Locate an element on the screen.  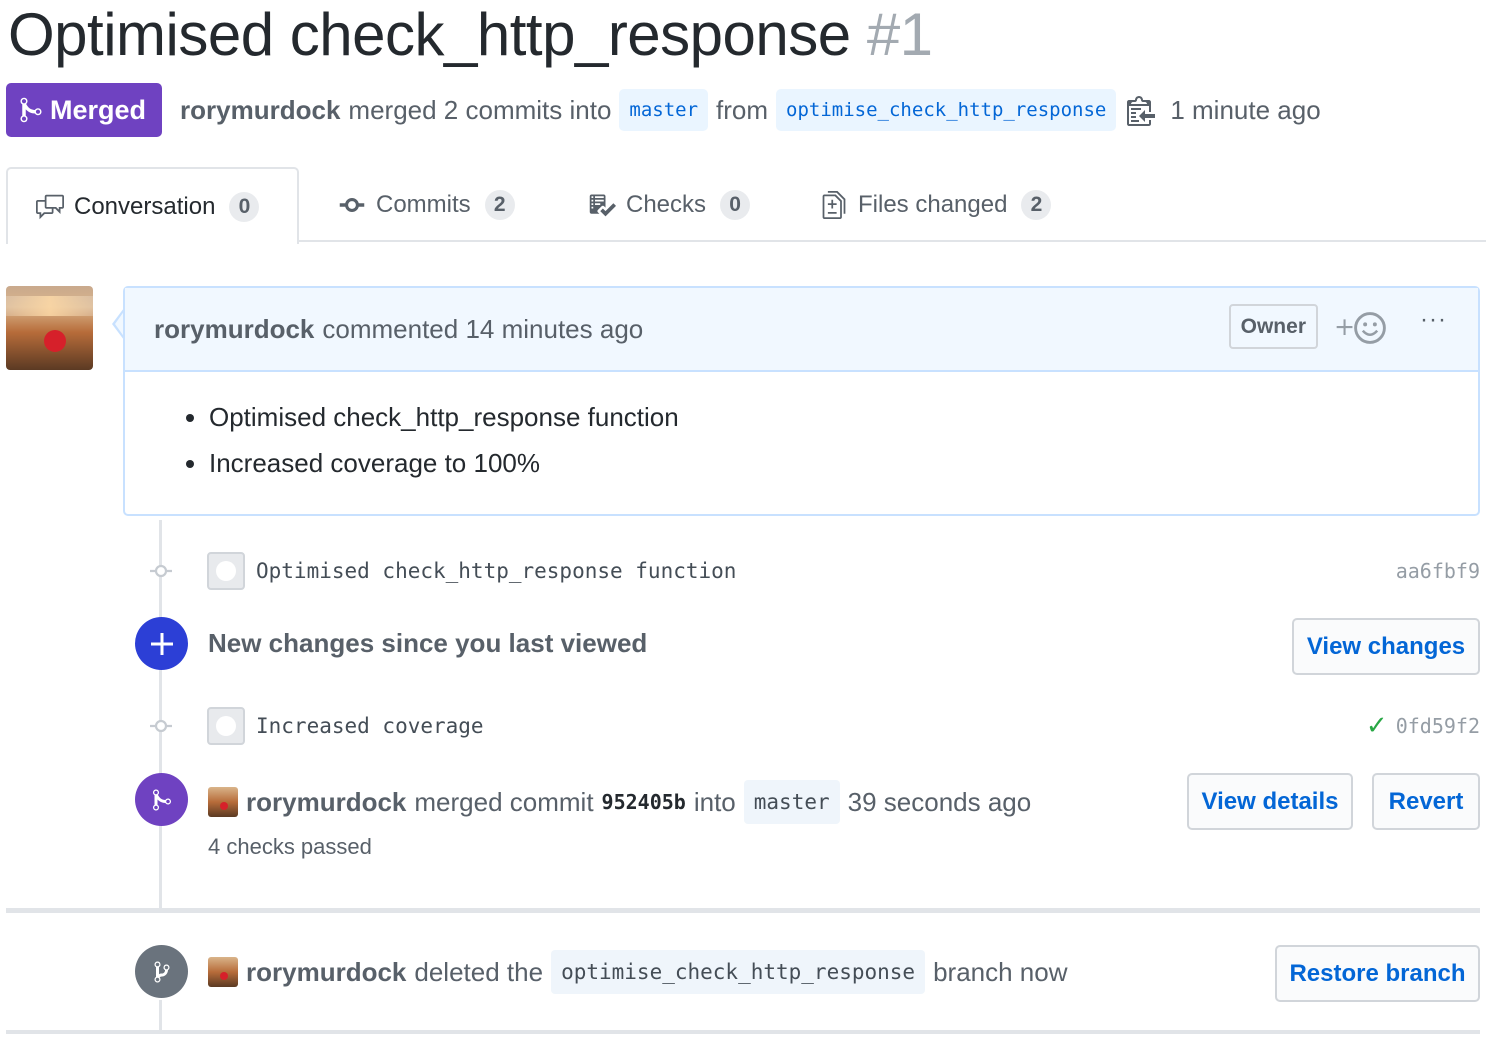
delete-text-2: branch now is located at coordinates (1000, 971).